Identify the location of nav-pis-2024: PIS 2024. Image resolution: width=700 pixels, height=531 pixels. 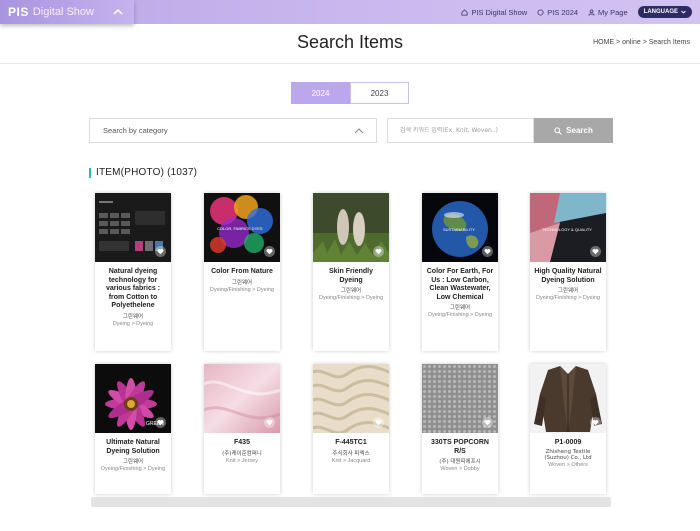
(557, 12).